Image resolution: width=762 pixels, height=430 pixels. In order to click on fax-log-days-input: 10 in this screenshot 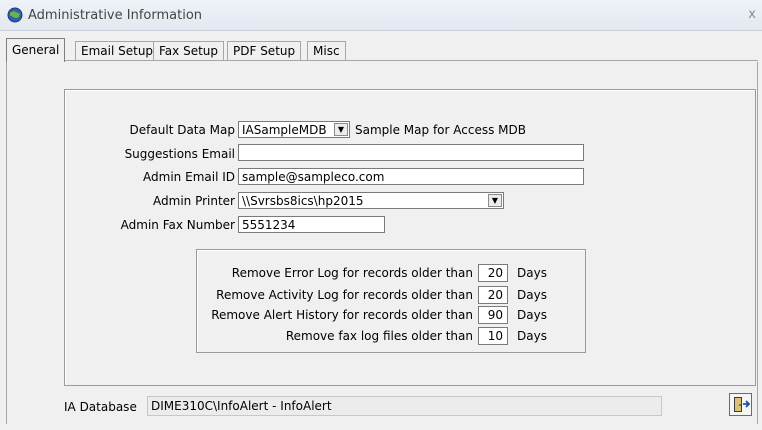, I will do `click(493, 336)`.